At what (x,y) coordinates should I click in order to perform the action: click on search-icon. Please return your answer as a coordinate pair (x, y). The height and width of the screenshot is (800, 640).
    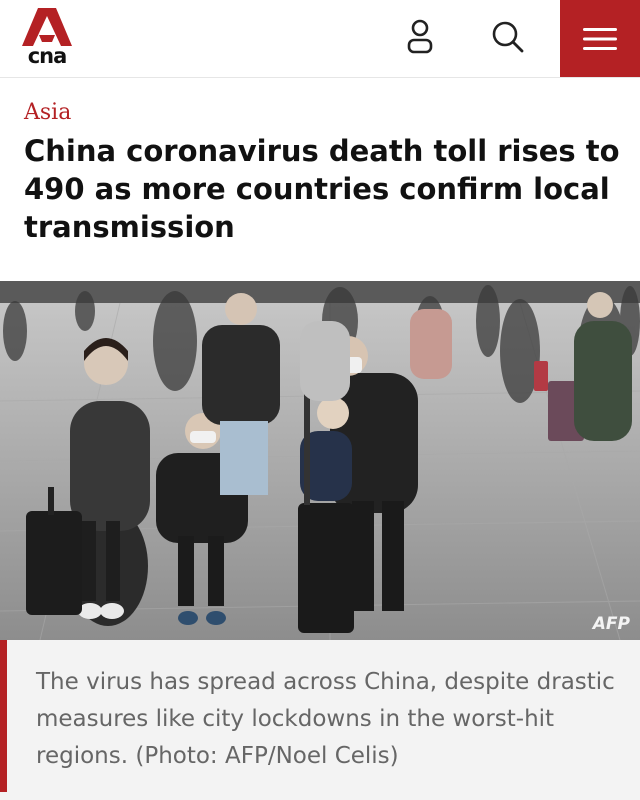
    Looking at the image, I should click on (508, 37).